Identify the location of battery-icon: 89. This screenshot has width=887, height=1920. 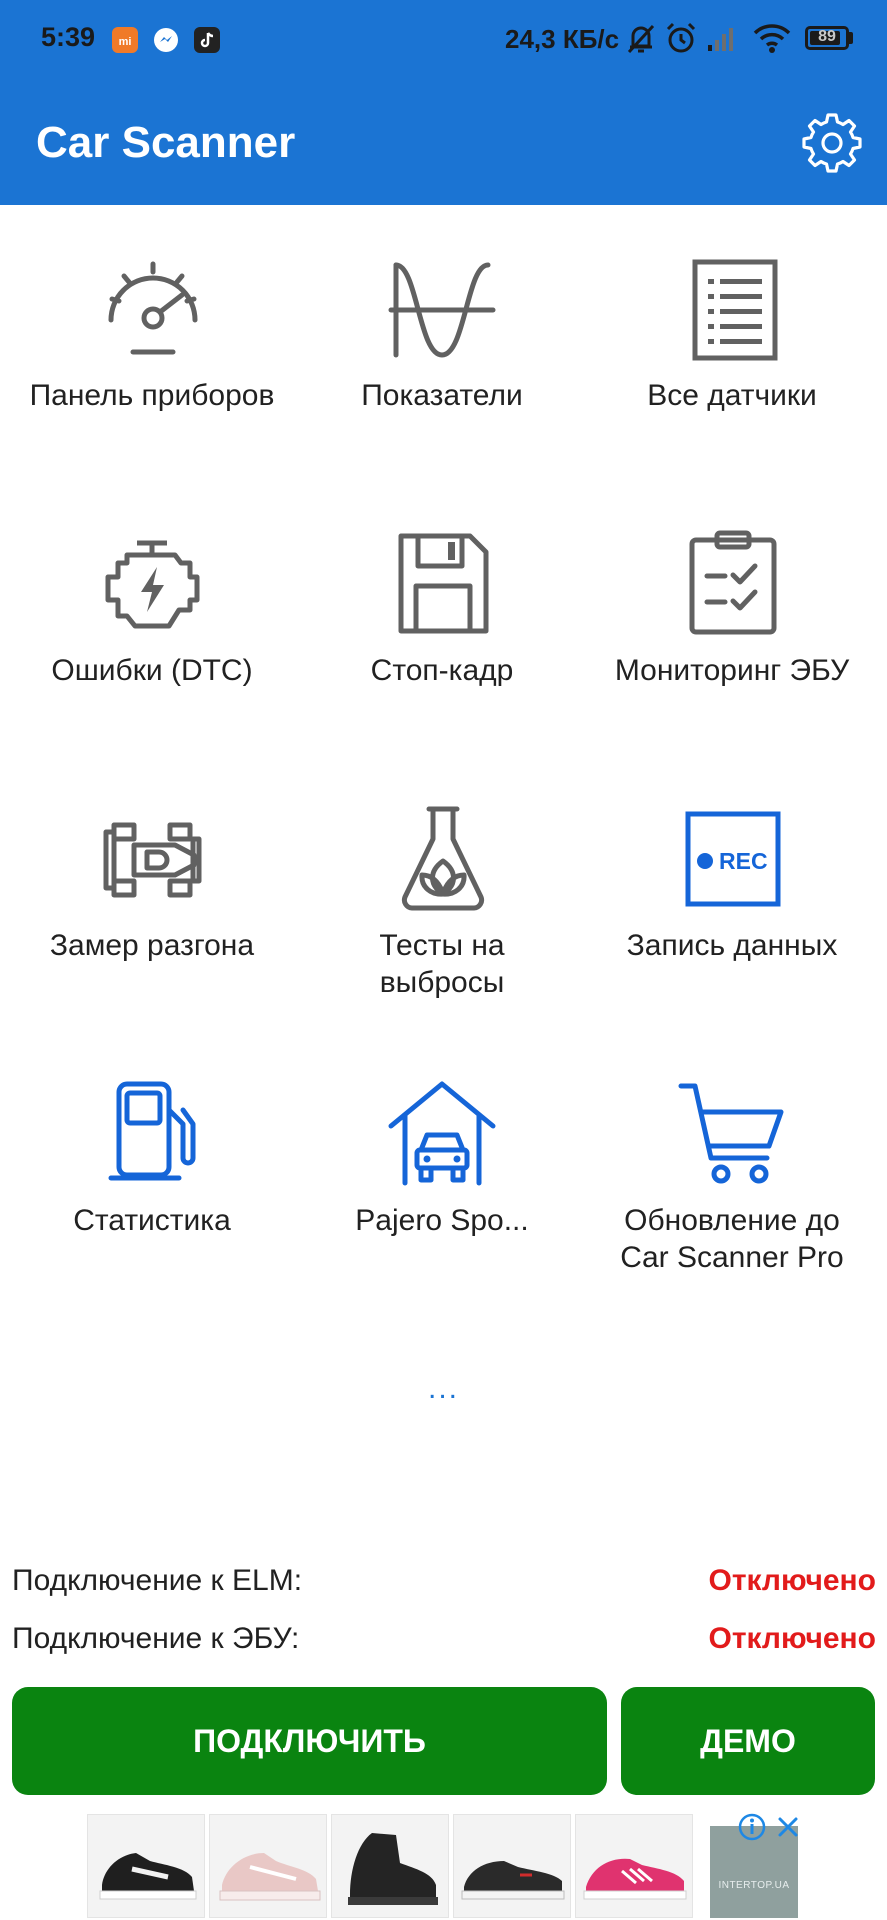
(827, 38).